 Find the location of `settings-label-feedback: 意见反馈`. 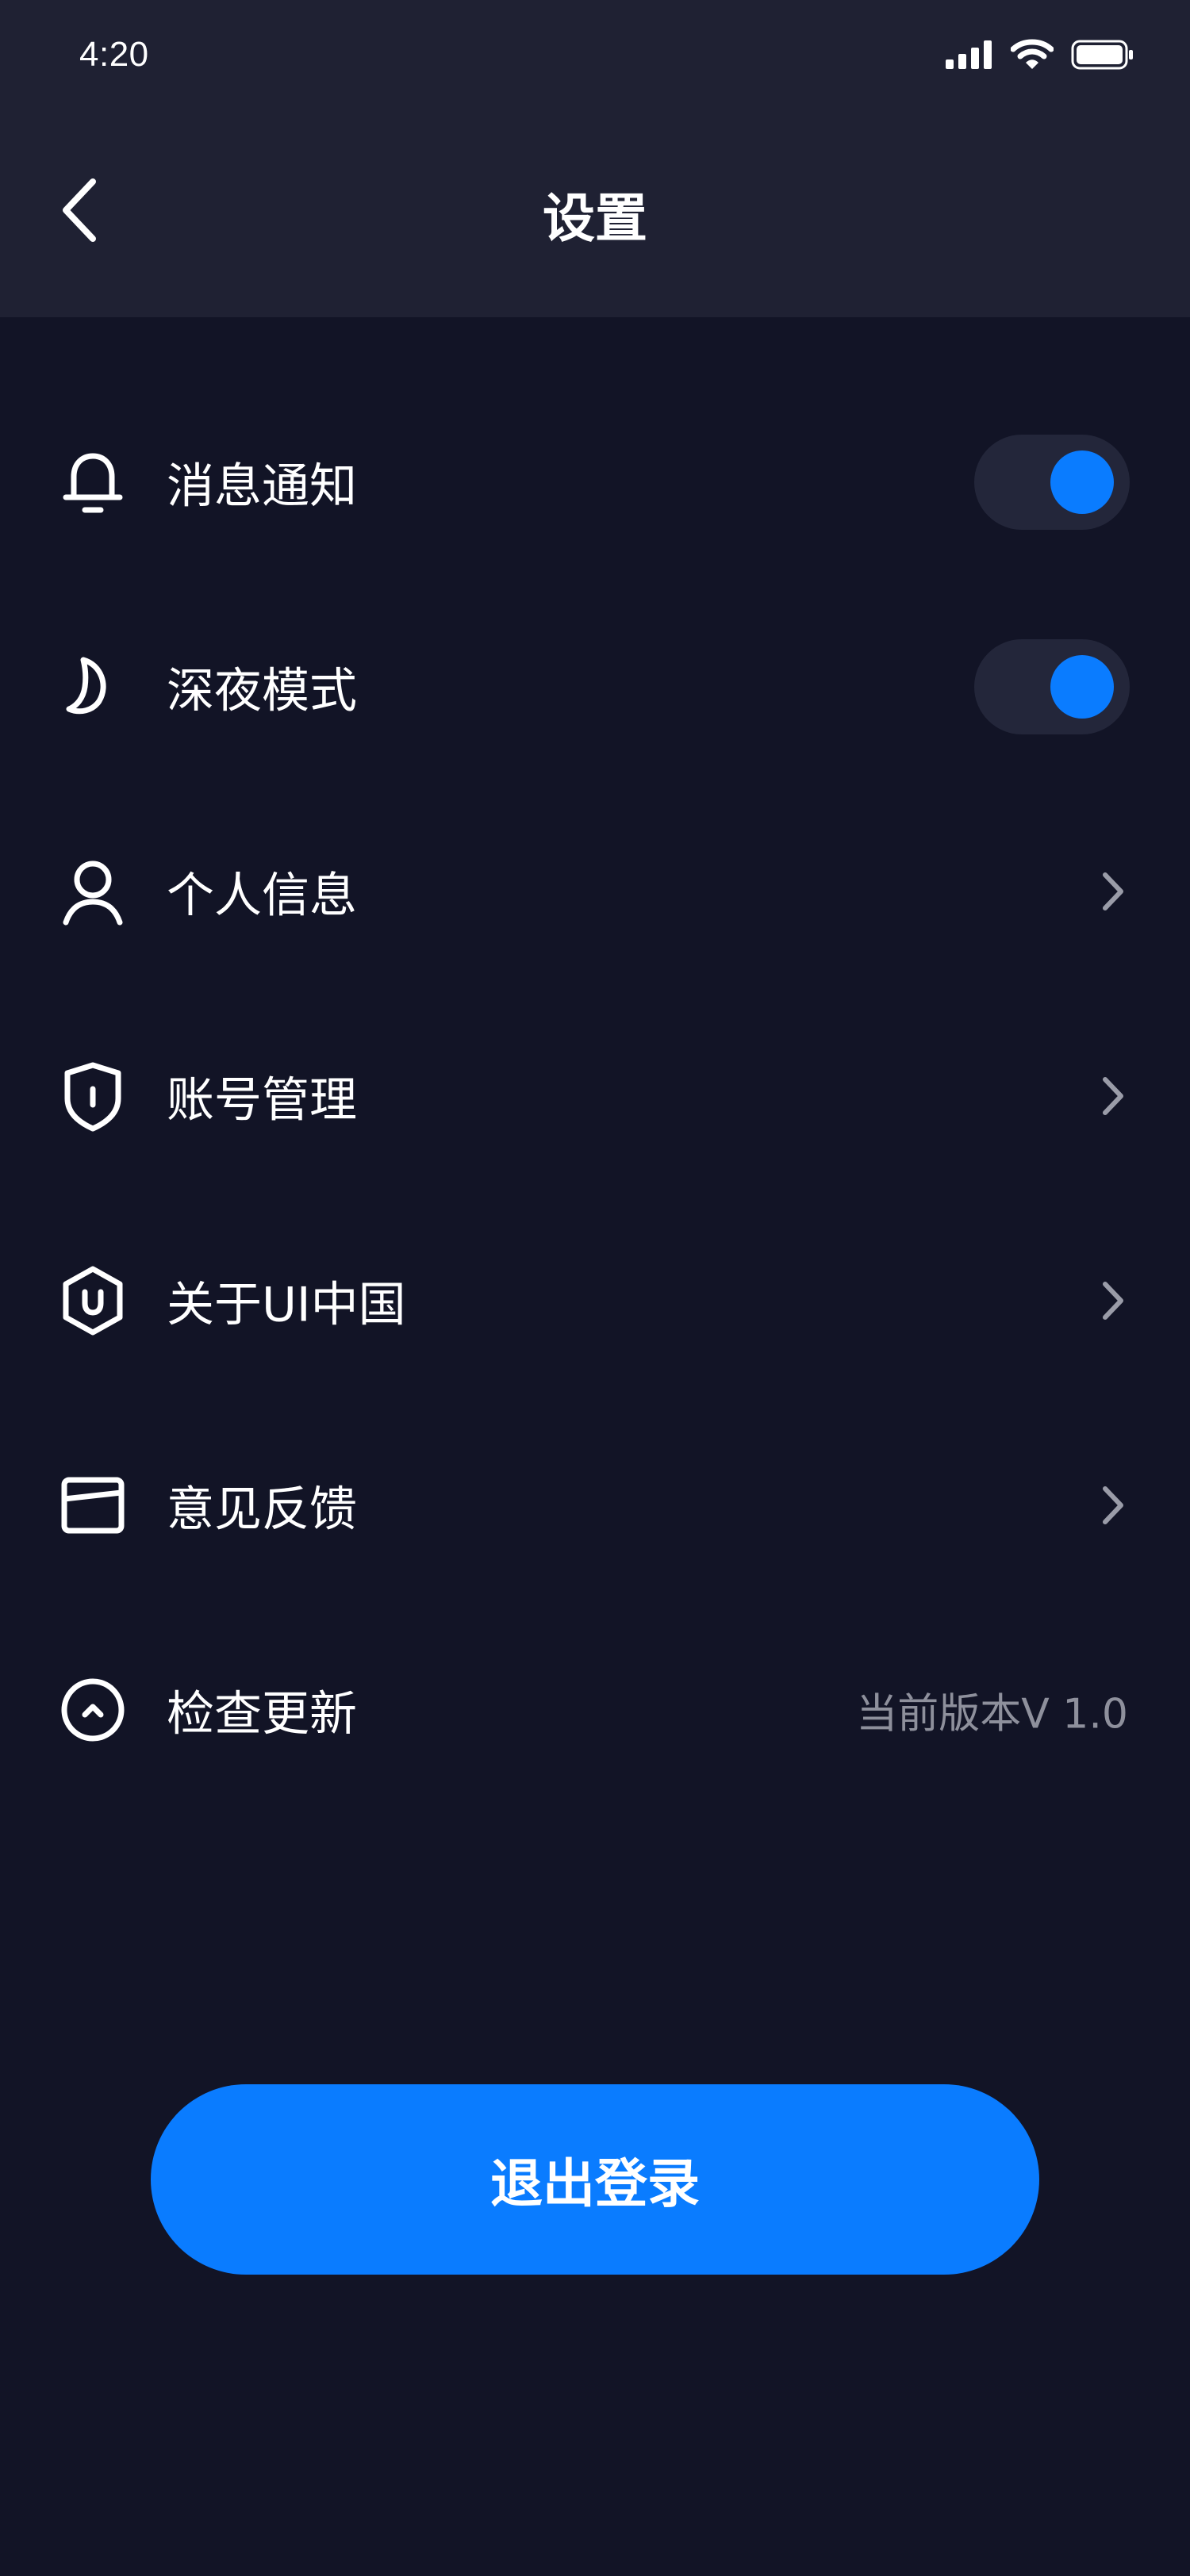

settings-label-feedback: 意见反馈 is located at coordinates (262, 1510).